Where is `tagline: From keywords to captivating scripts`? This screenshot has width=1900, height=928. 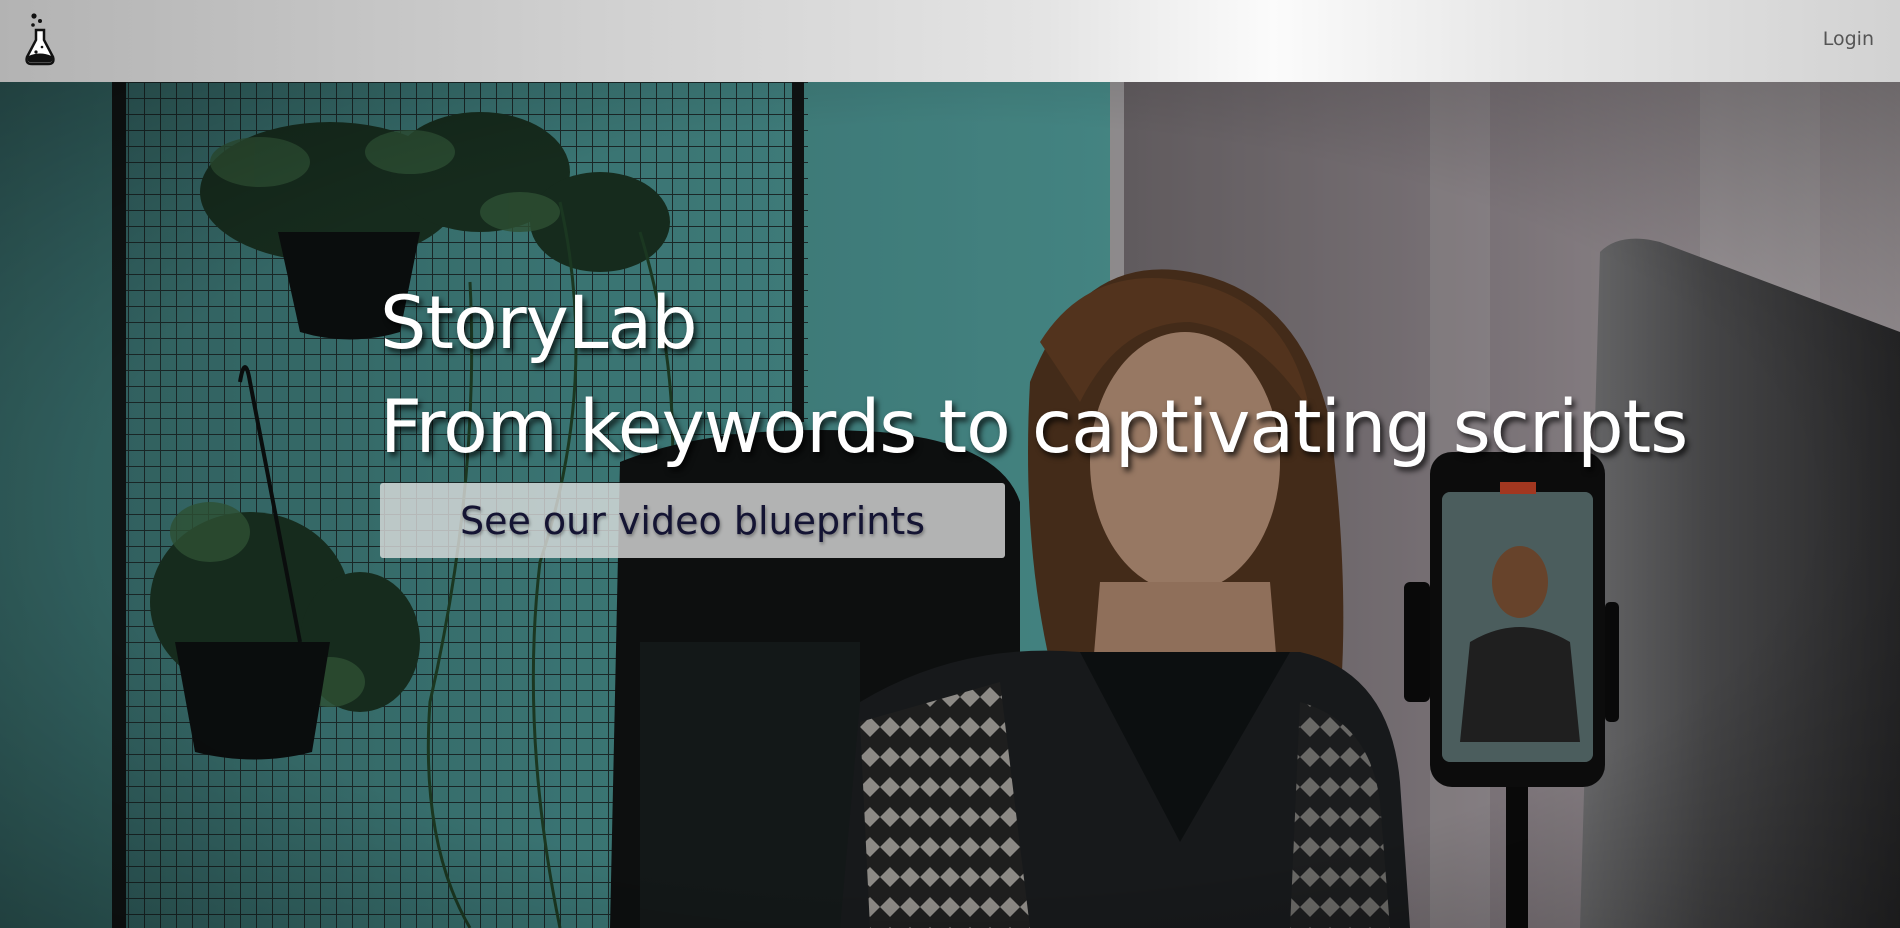
tagline: From keywords to captivating scripts is located at coordinates (1034, 427).